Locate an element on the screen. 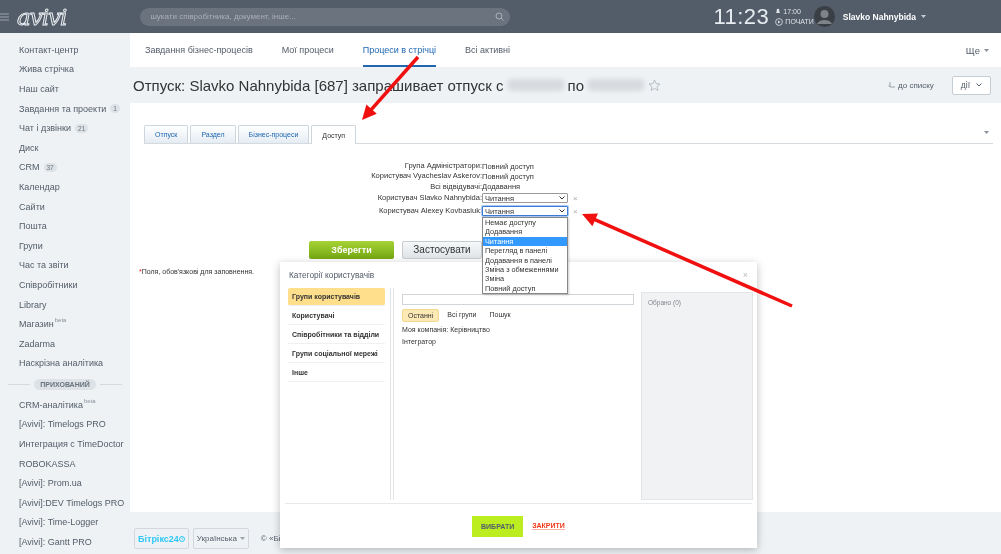 This screenshot has height=554, width=1001. sidebar-item: Наш сайт is located at coordinates (65, 89).